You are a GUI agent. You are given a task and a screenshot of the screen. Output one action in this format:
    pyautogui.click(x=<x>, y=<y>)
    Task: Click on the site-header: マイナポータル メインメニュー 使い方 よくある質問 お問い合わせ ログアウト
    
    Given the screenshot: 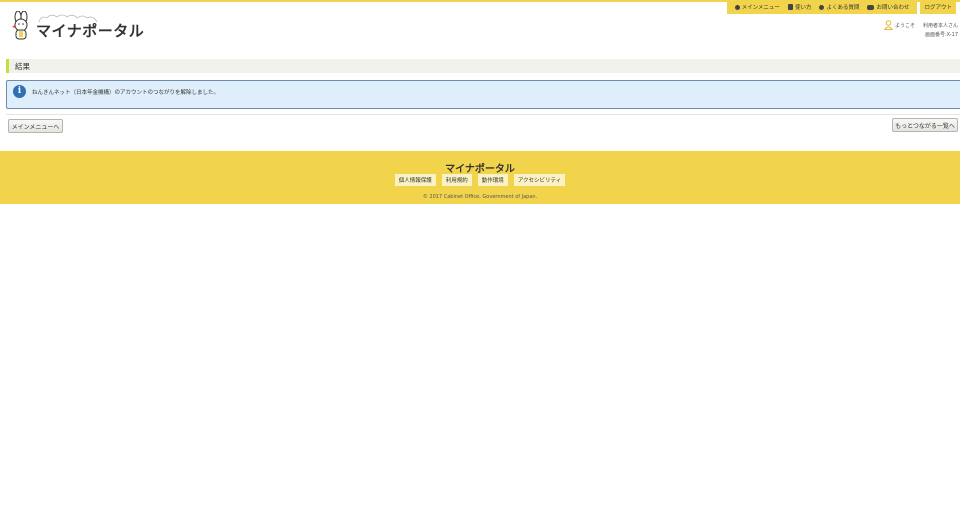 What is the action you would take?
    pyautogui.click(x=480, y=28)
    